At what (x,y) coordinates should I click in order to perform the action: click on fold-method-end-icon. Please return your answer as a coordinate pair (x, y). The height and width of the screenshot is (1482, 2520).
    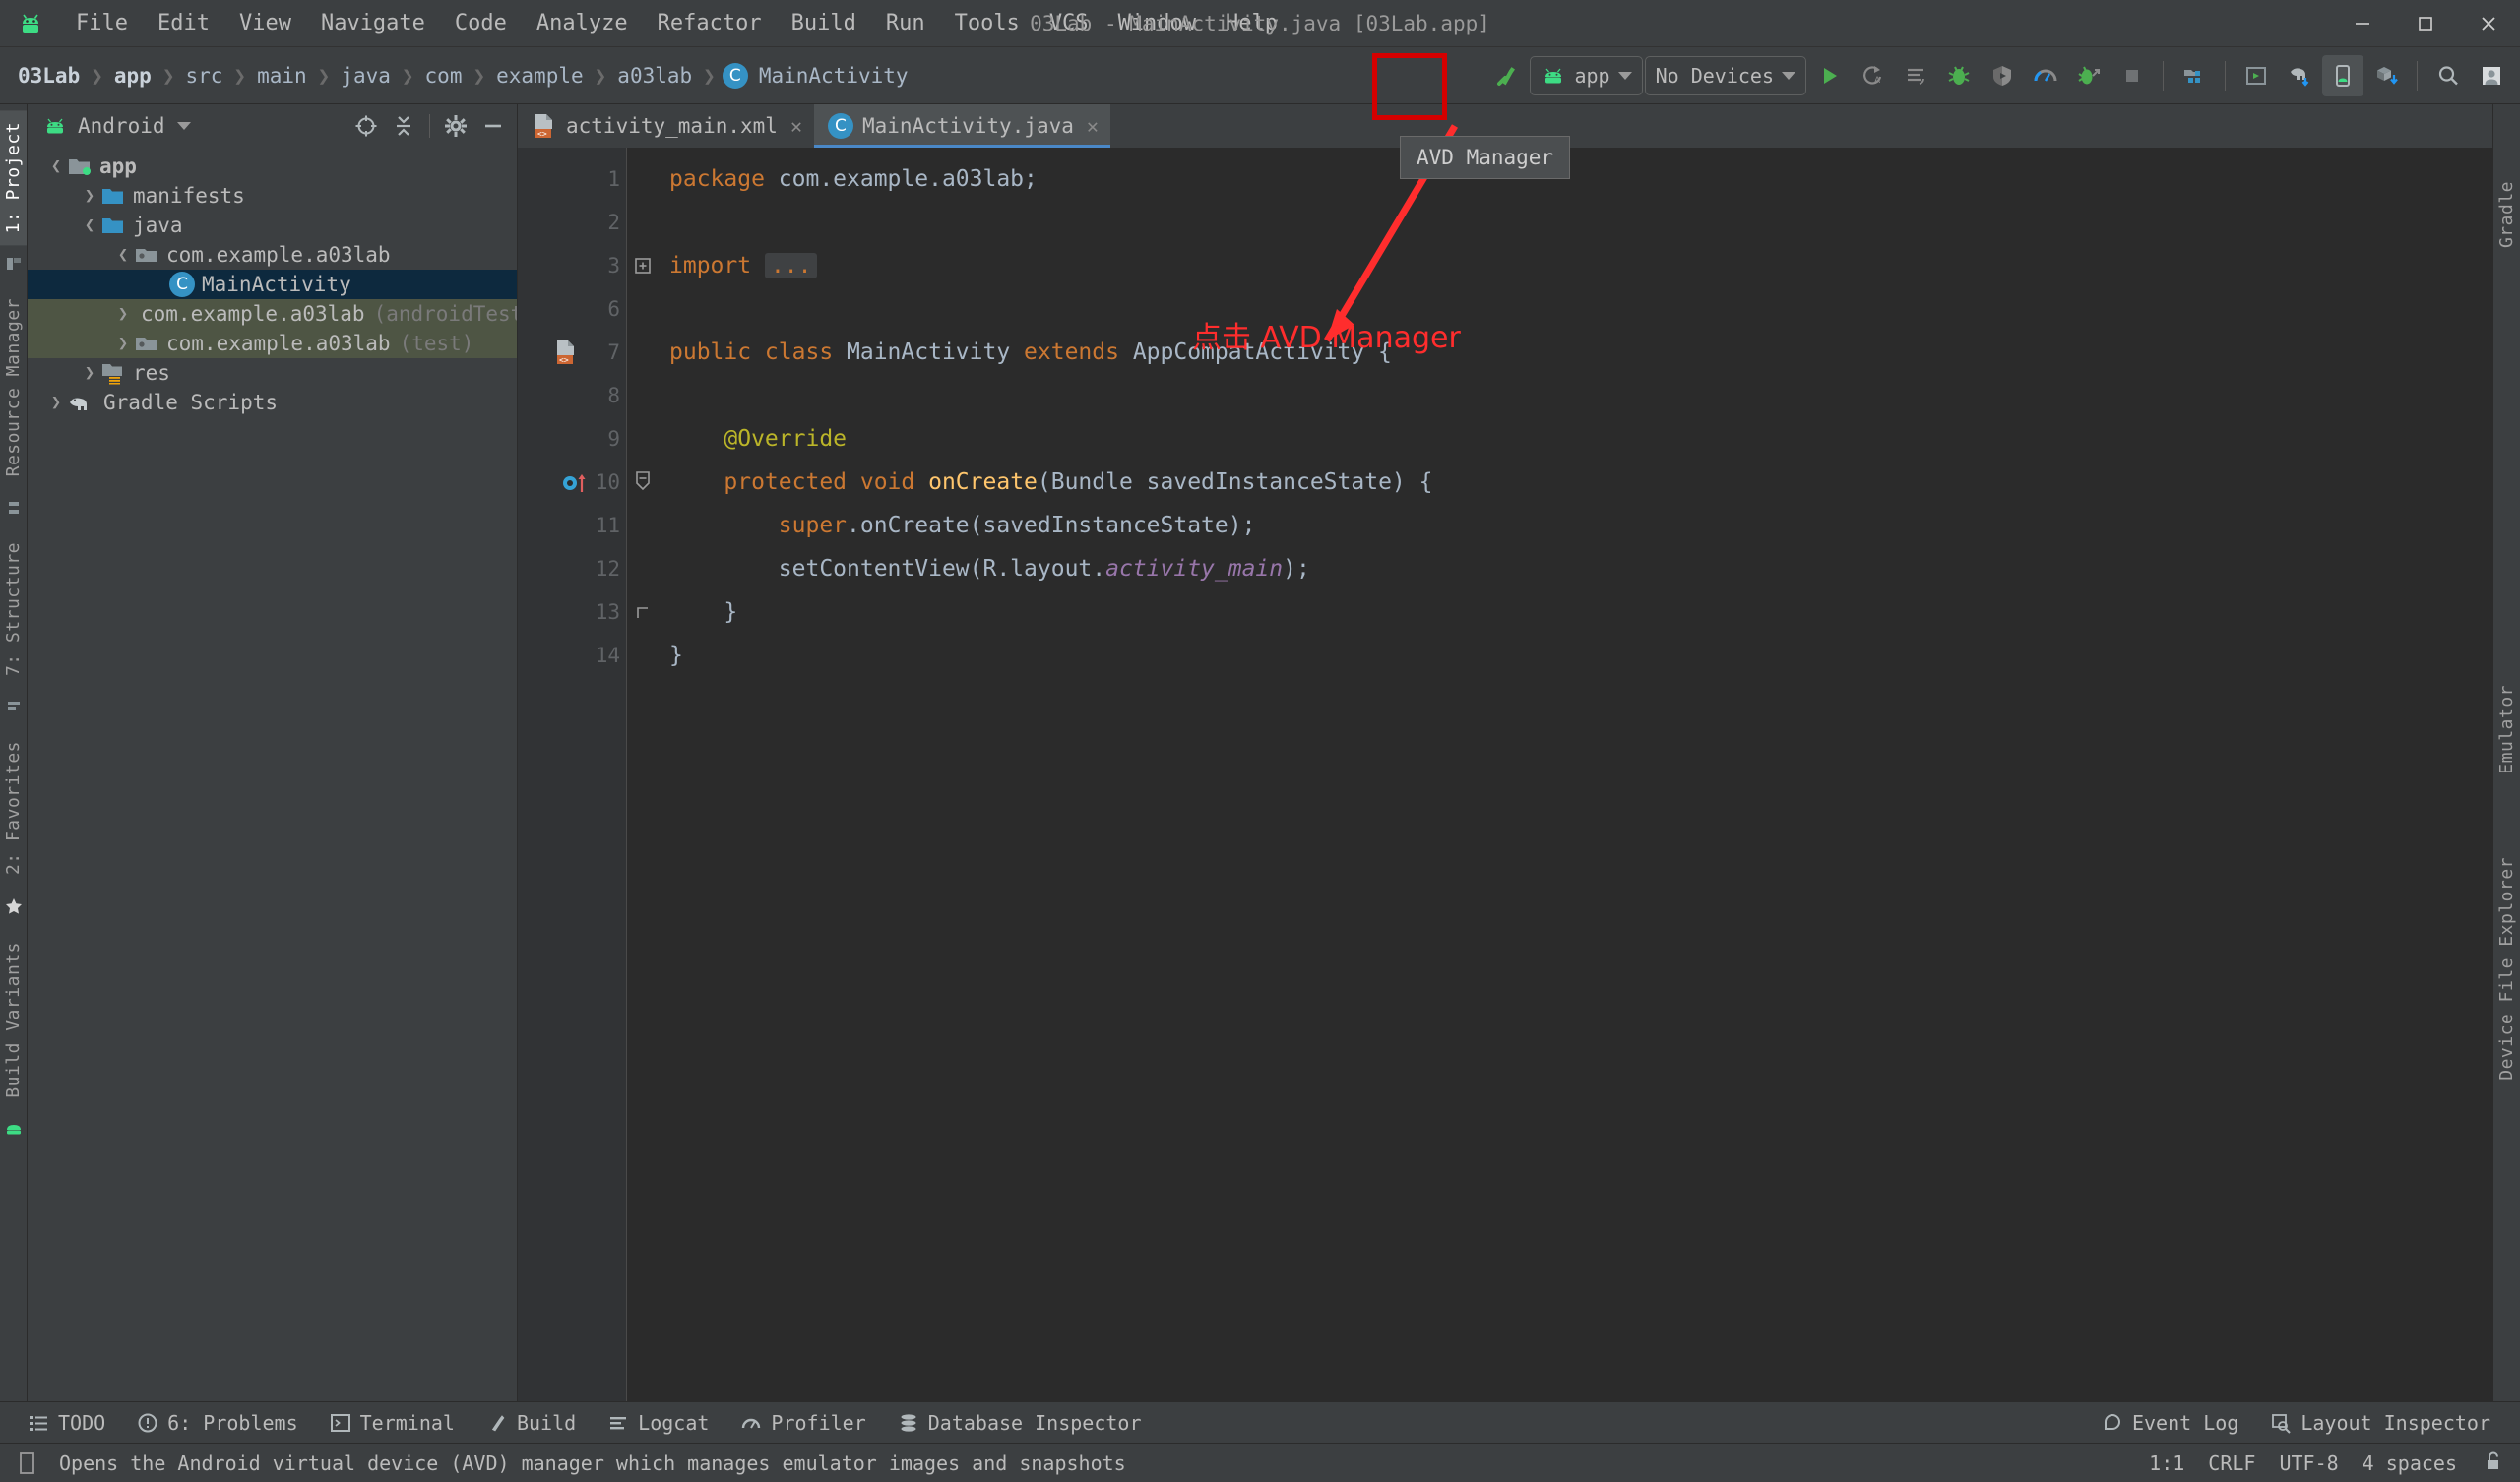
    Looking at the image, I should click on (642, 612).